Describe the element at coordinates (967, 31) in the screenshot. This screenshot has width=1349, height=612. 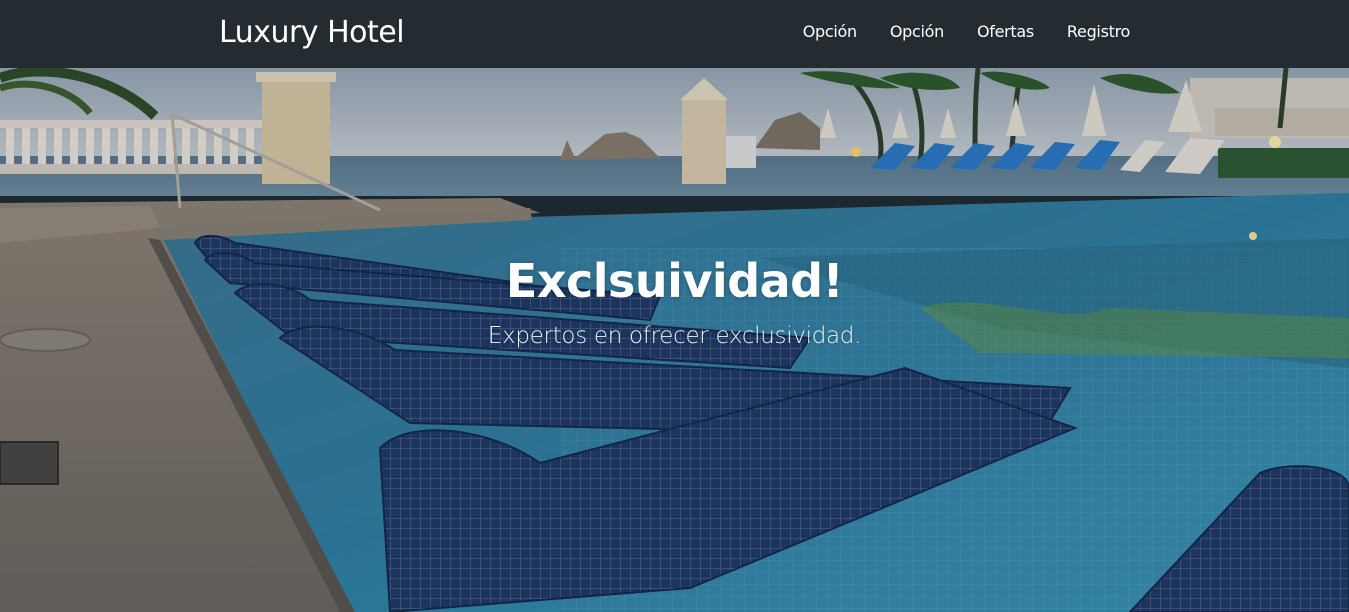
I see `nav-links: Opción Opción Ofertas Registro` at that location.